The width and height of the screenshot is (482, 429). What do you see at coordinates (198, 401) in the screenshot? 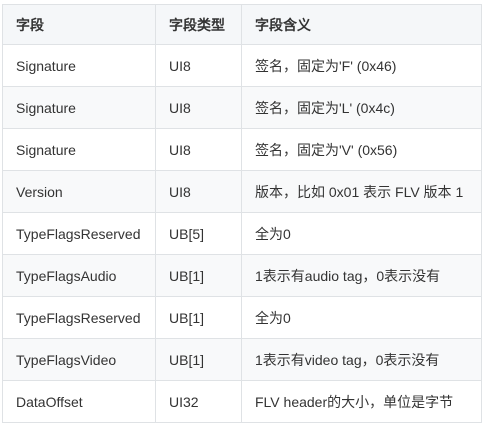
I see `cell-type: UI32` at bounding box center [198, 401].